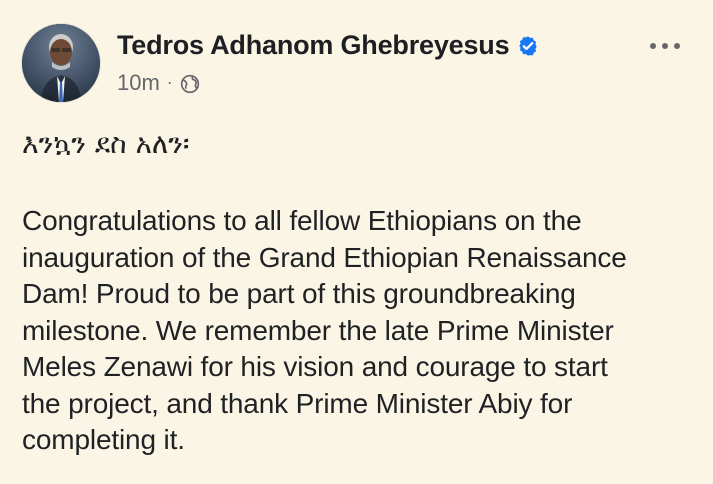  I want to click on verified-badge-icon, so click(528, 46).